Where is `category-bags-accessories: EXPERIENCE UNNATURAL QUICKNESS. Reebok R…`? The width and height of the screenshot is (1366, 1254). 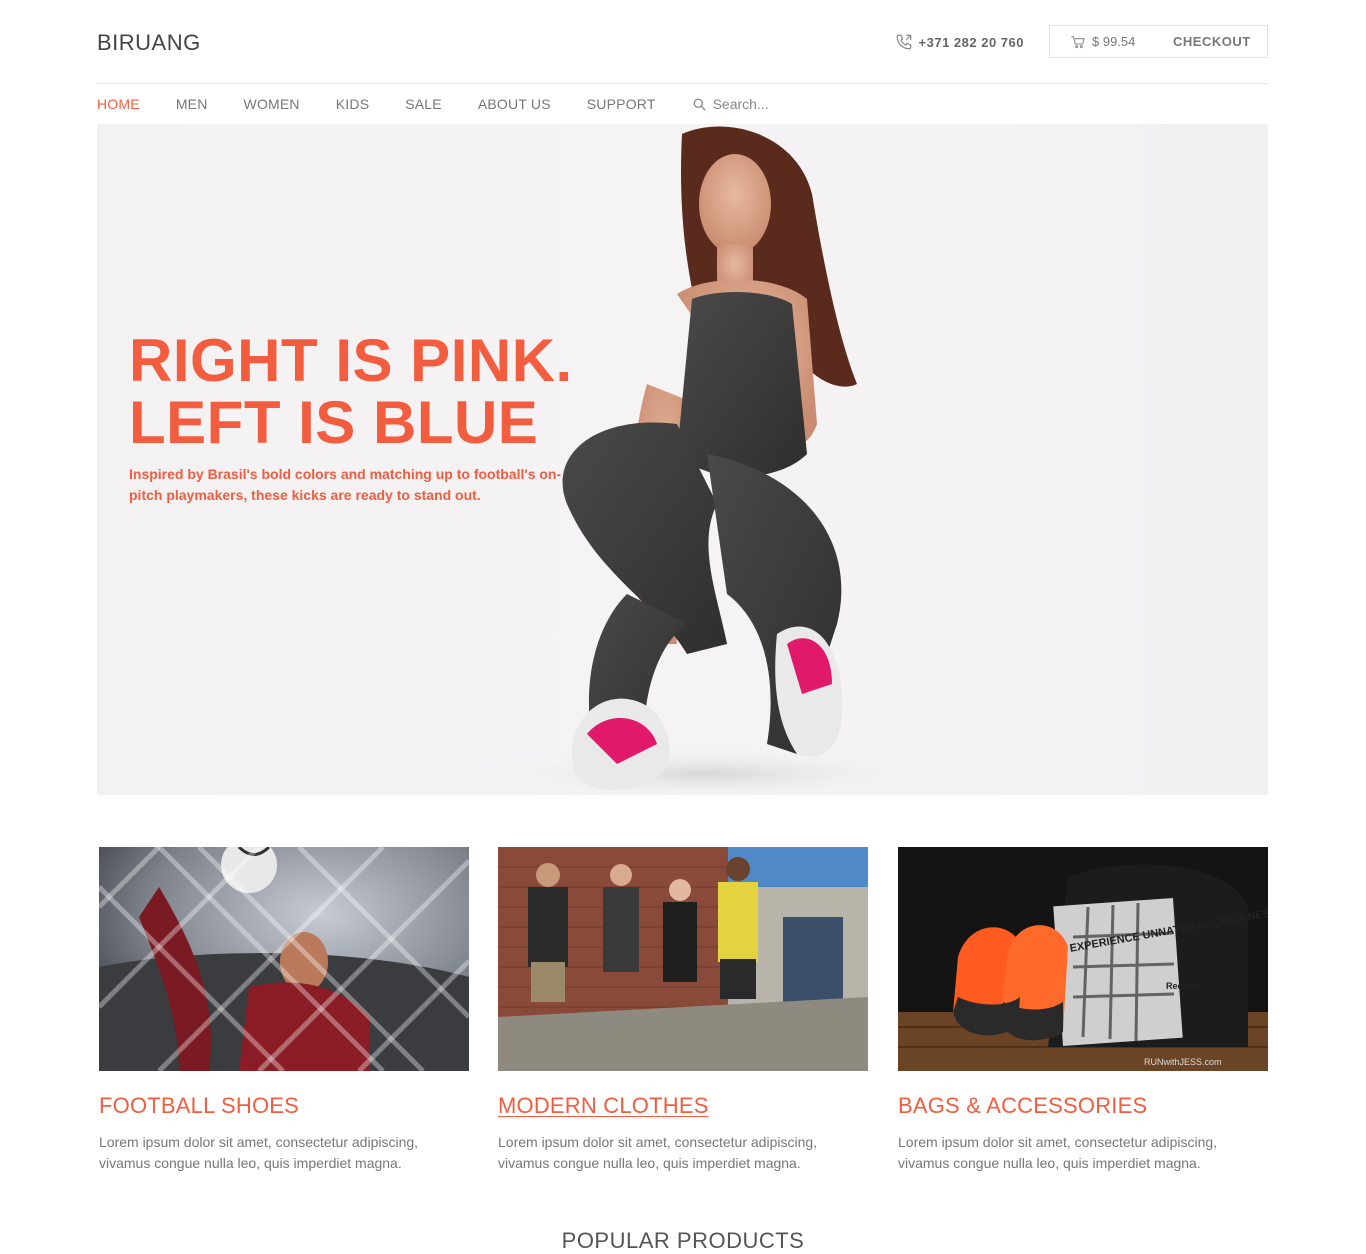
category-bags-accessories: EXPERIENCE UNNATURAL QUICKNESS. Reebok R… is located at coordinates (1083, 1010).